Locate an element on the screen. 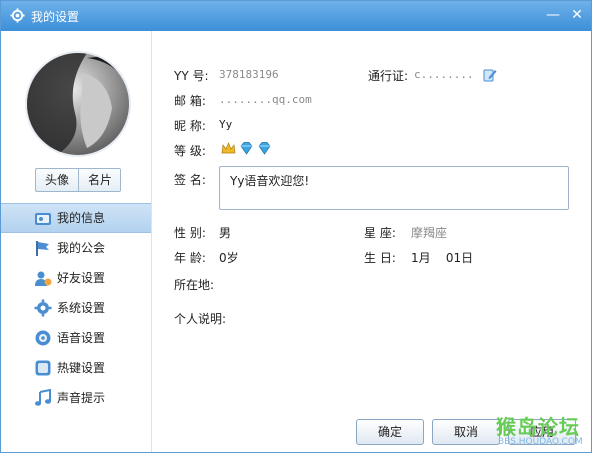  yy-number-value: 378183196 is located at coordinates (249, 74).